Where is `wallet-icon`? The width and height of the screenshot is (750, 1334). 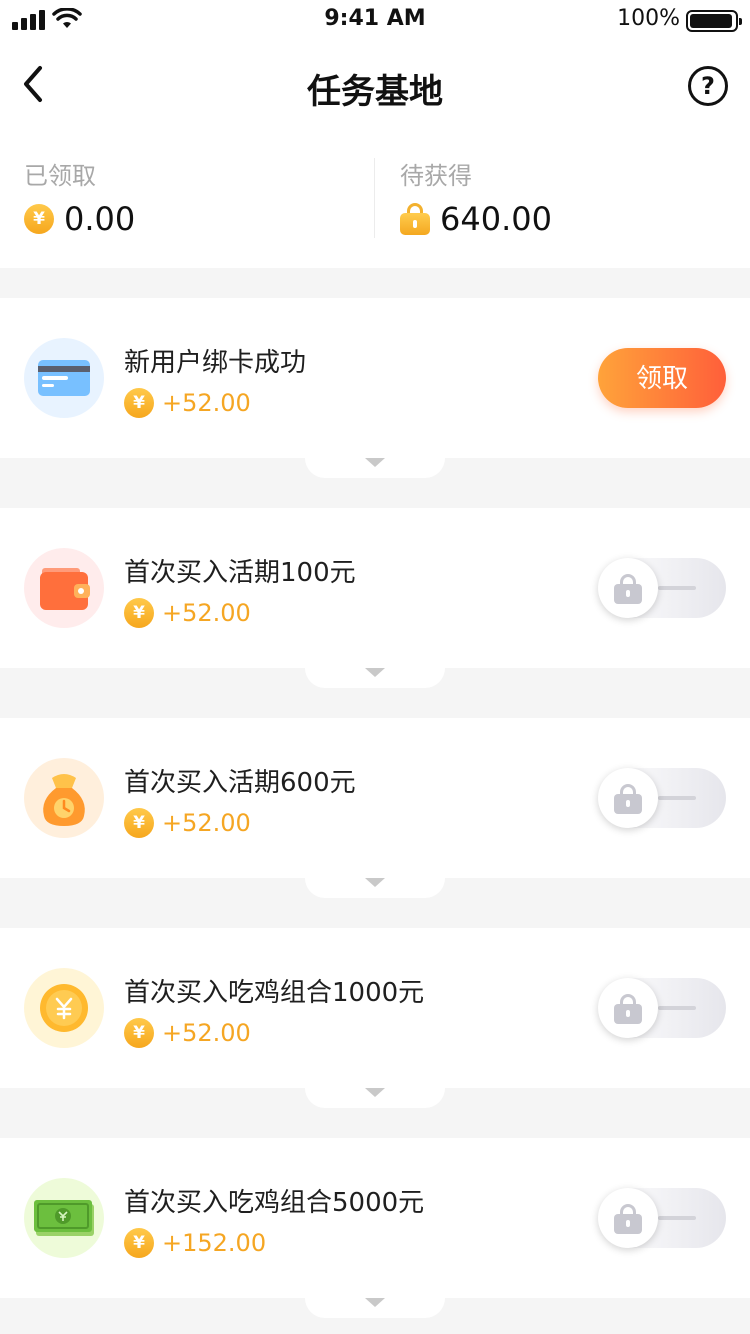 wallet-icon is located at coordinates (64, 588).